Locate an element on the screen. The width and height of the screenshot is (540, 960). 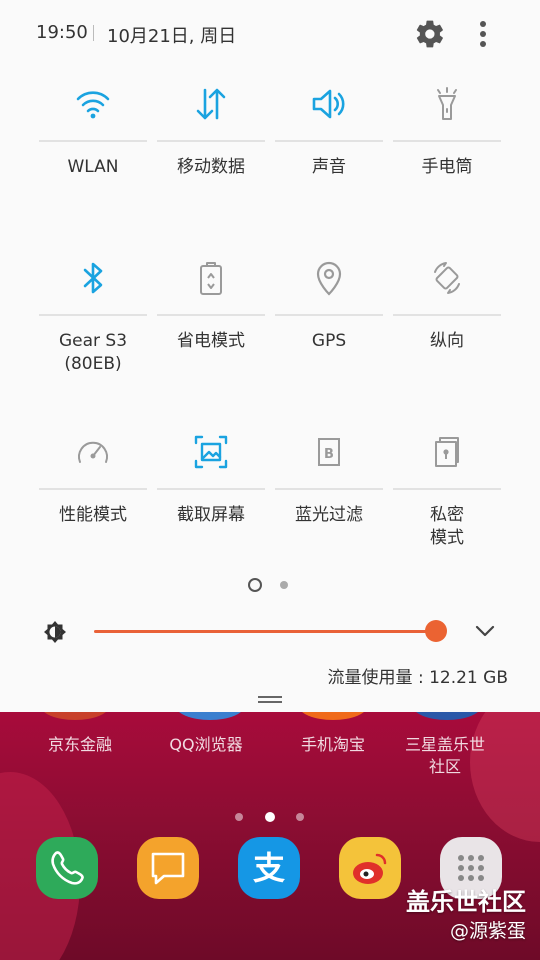
tile-gps: GPS is located at coordinates (329, 319).